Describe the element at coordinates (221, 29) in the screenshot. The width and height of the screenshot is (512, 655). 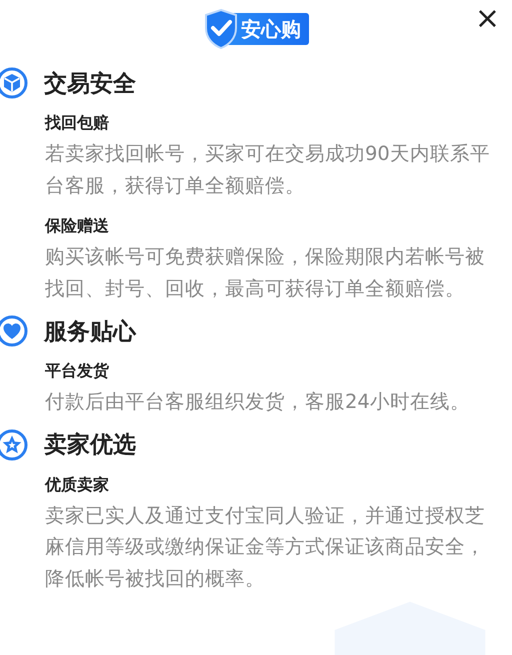
I see `shield-icon` at that location.